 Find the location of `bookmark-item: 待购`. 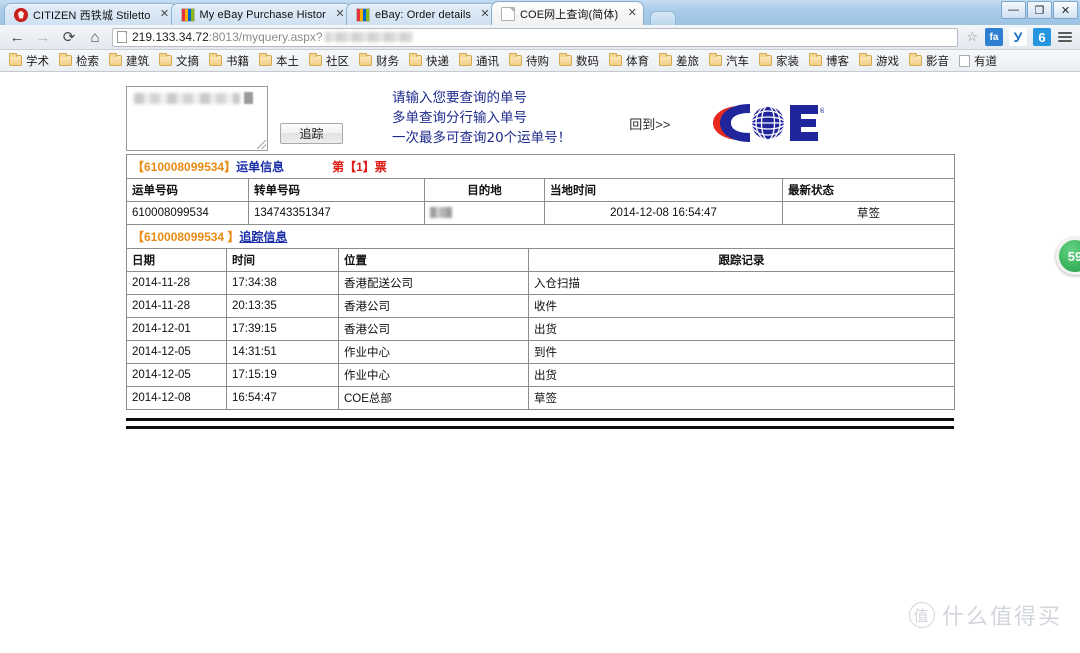

bookmark-item: 待购 is located at coordinates (529, 61).